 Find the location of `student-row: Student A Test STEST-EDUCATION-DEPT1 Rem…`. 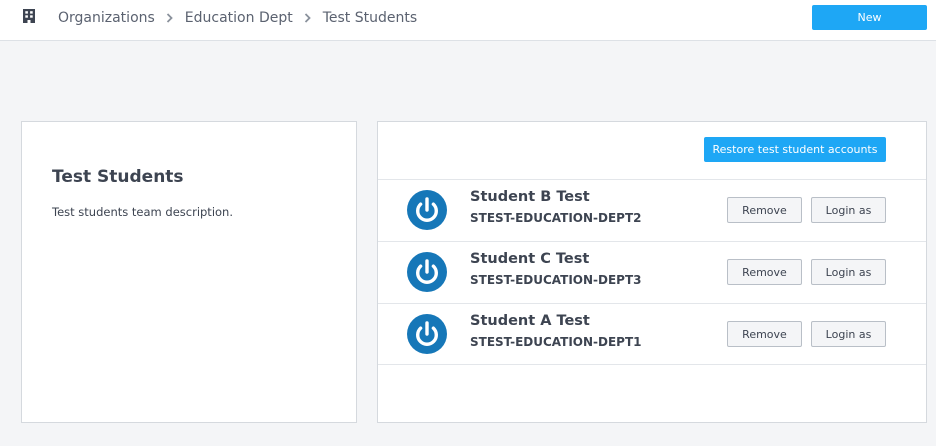

student-row: Student A Test STEST-EDUCATION-DEPT1 Rem… is located at coordinates (652, 334).